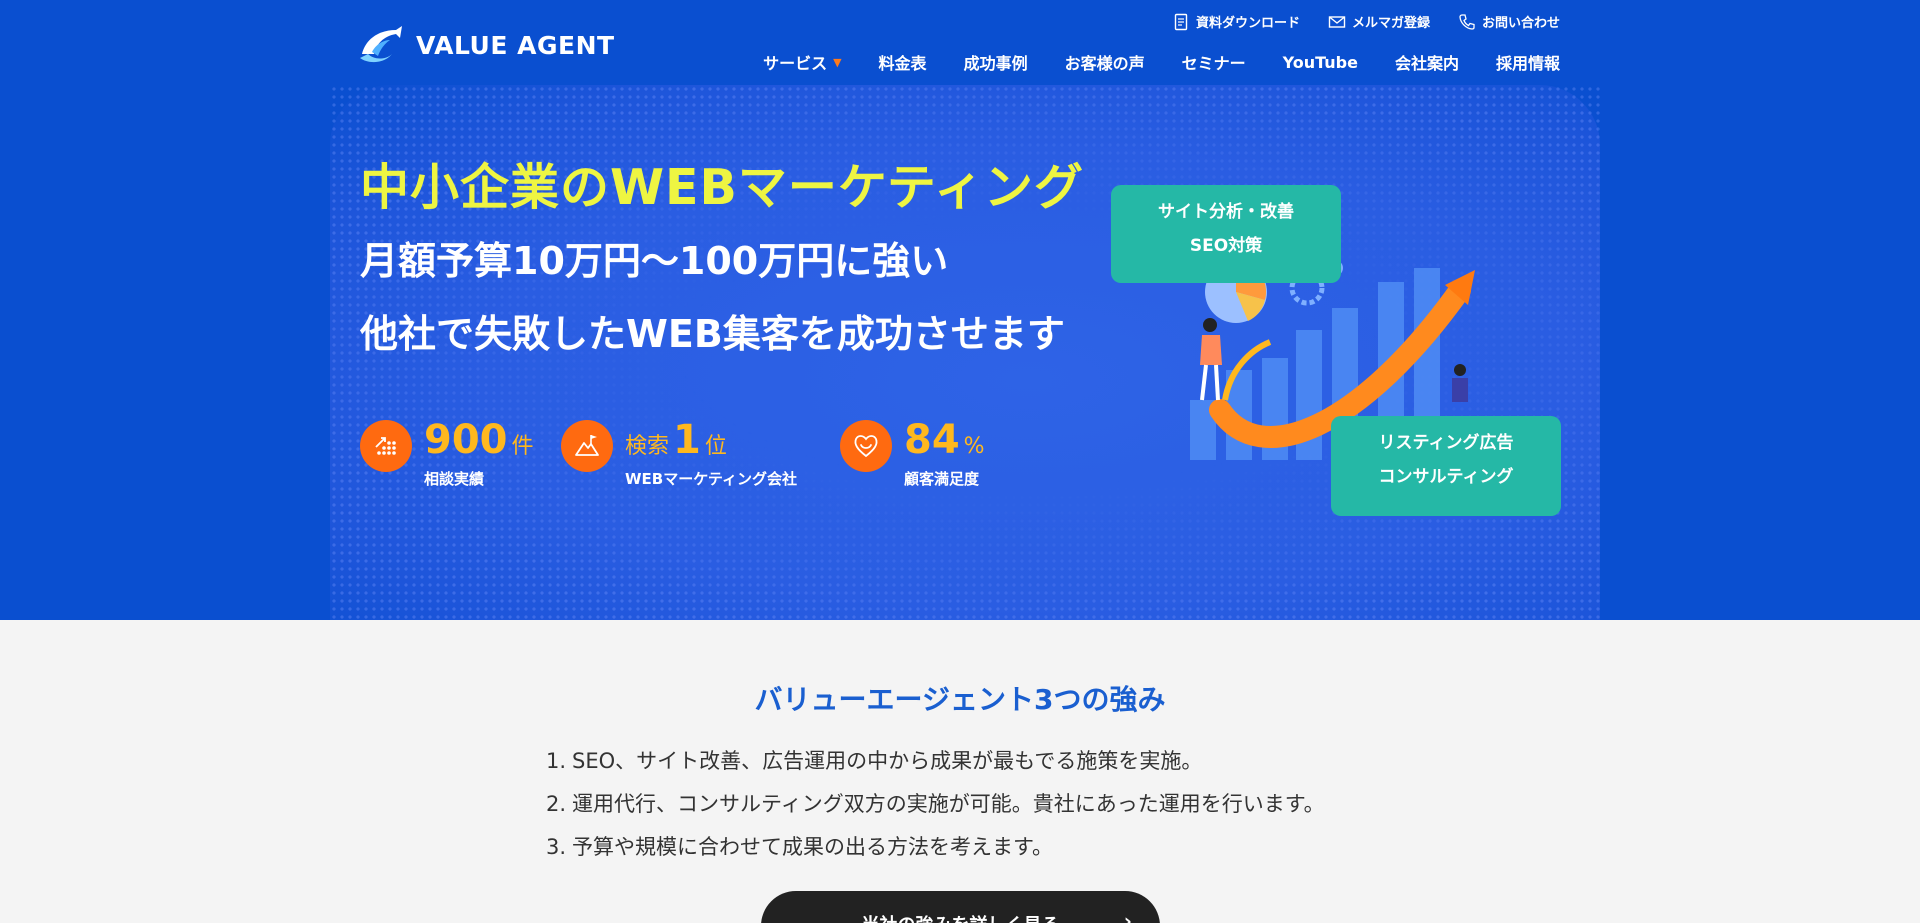 This screenshot has height=923, width=1920. I want to click on utility-nav: 資料ダウンロード メルマガ登録 お問い合わせ, so click(1366, 21).